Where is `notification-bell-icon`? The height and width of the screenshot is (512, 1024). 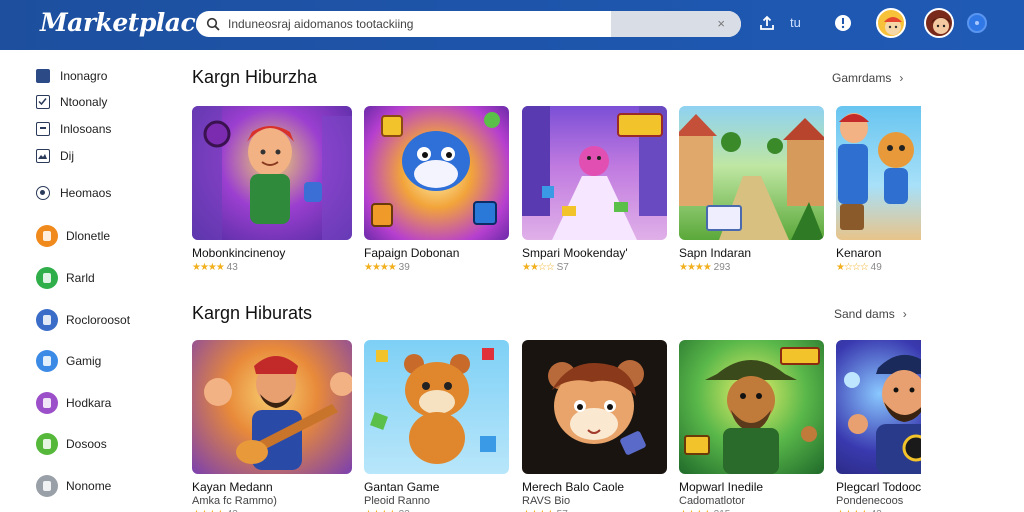
notification-bell-icon is located at coordinates (843, 23).